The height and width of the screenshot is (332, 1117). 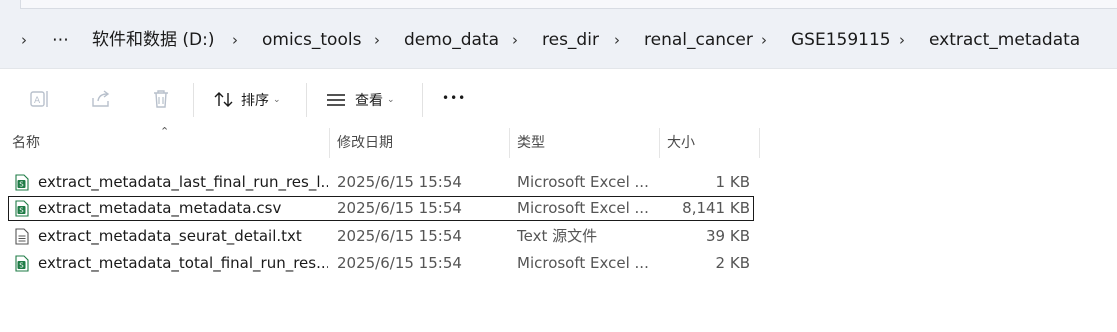 What do you see at coordinates (336, 100) in the screenshot?
I see `view-list-icon` at bounding box center [336, 100].